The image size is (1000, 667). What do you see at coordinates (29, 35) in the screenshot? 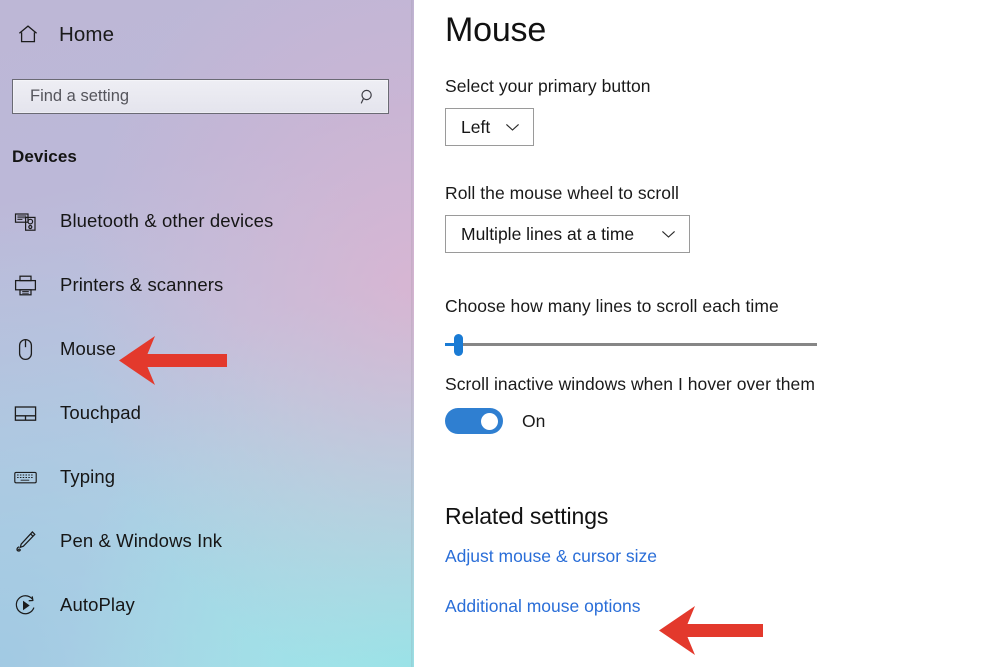
I see `home-icon` at bounding box center [29, 35].